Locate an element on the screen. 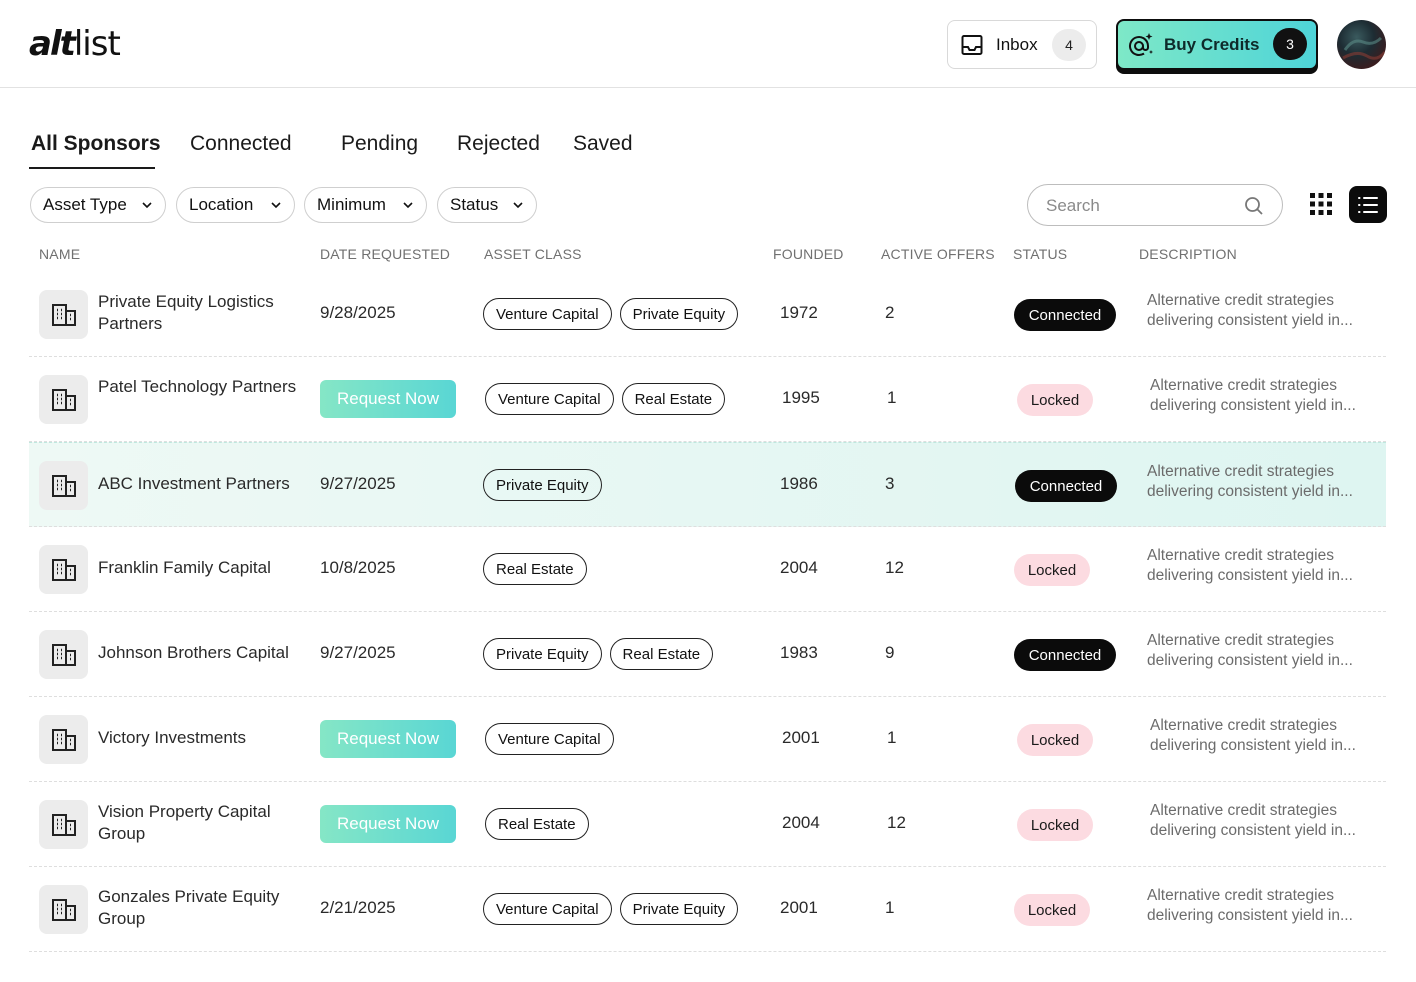  inbox-button: Inbox 4 is located at coordinates (1022, 44).